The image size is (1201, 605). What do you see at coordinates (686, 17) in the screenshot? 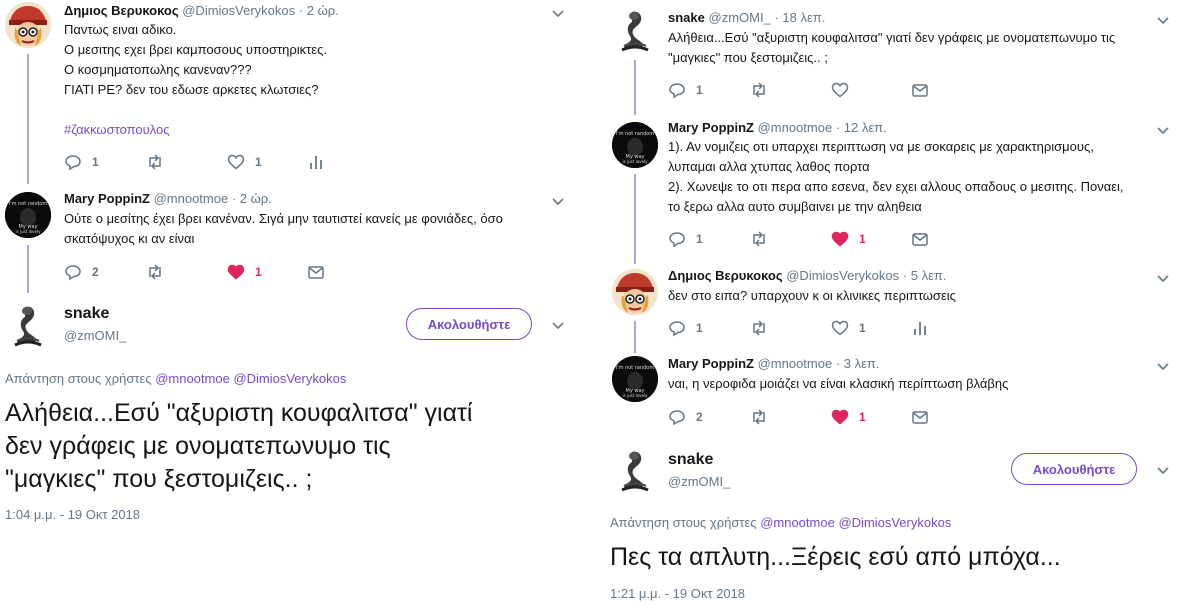
I see `display-name: snake` at bounding box center [686, 17].